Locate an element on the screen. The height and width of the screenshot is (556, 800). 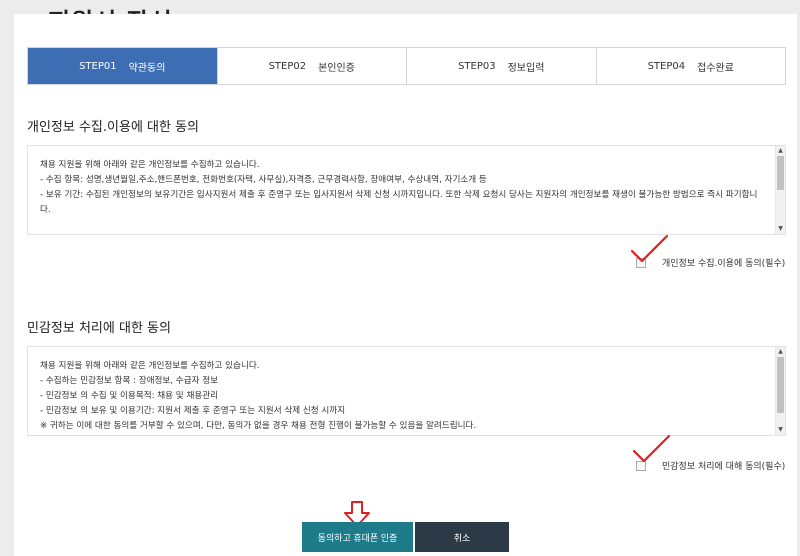
step-1-label: 약관동의 is located at coordinates (147, 68).